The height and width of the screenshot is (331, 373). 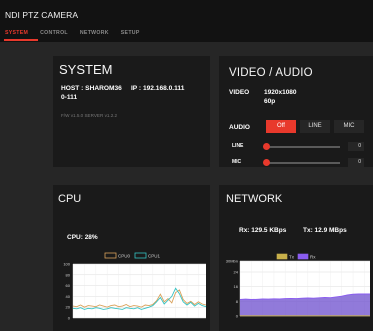 I want to click on app-title: NDI PTZ CAMERA, so click(x=42, y=15).